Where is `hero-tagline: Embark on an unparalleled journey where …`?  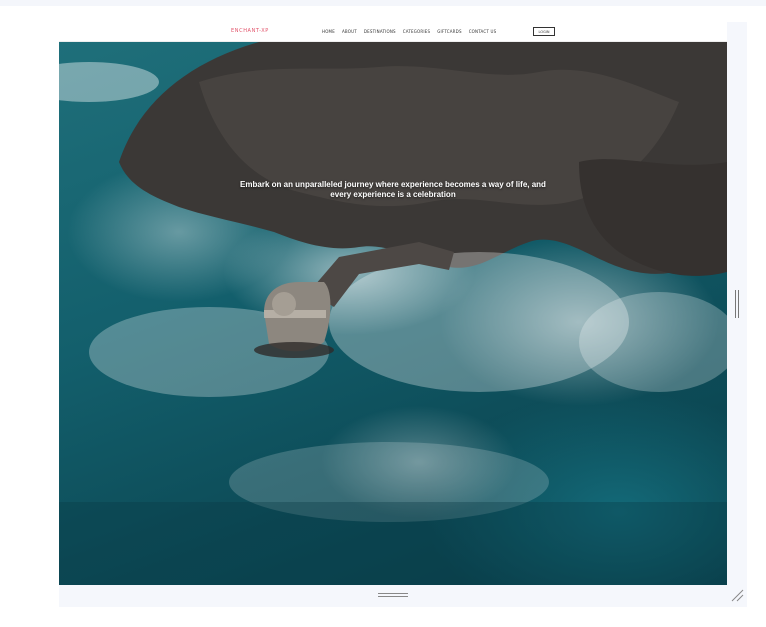
hero-tagline: Embark on an unparalleled journey where … is located at coordinates (393, 190).